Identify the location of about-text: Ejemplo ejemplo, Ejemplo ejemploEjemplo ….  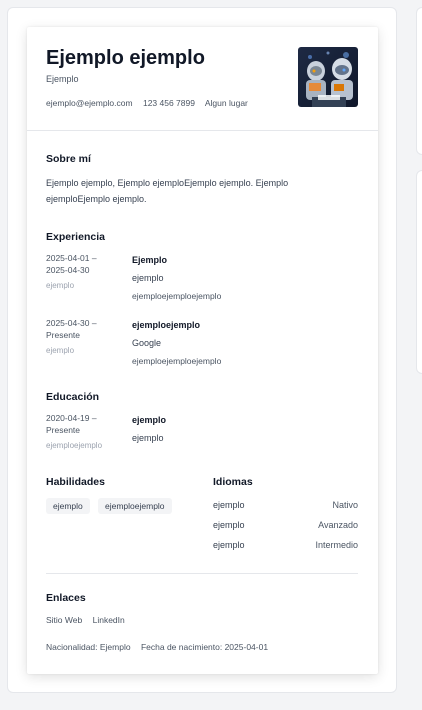
(167, 191).